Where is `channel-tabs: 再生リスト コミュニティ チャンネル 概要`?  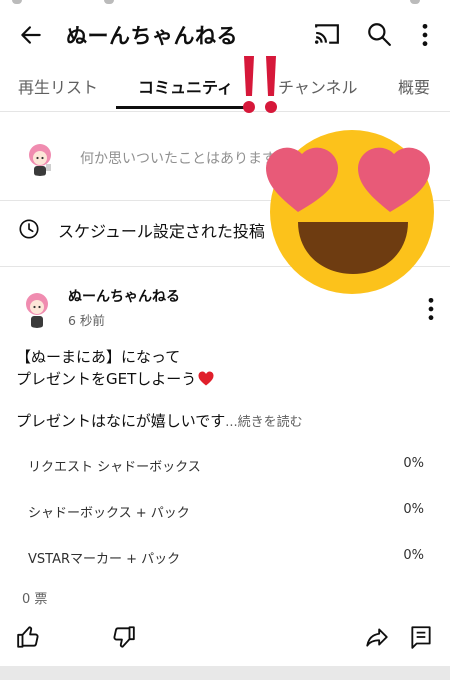 channel-tabs: 再生リスト コミュニティ チャンネル 概要 is located at coordinates (225, 88).